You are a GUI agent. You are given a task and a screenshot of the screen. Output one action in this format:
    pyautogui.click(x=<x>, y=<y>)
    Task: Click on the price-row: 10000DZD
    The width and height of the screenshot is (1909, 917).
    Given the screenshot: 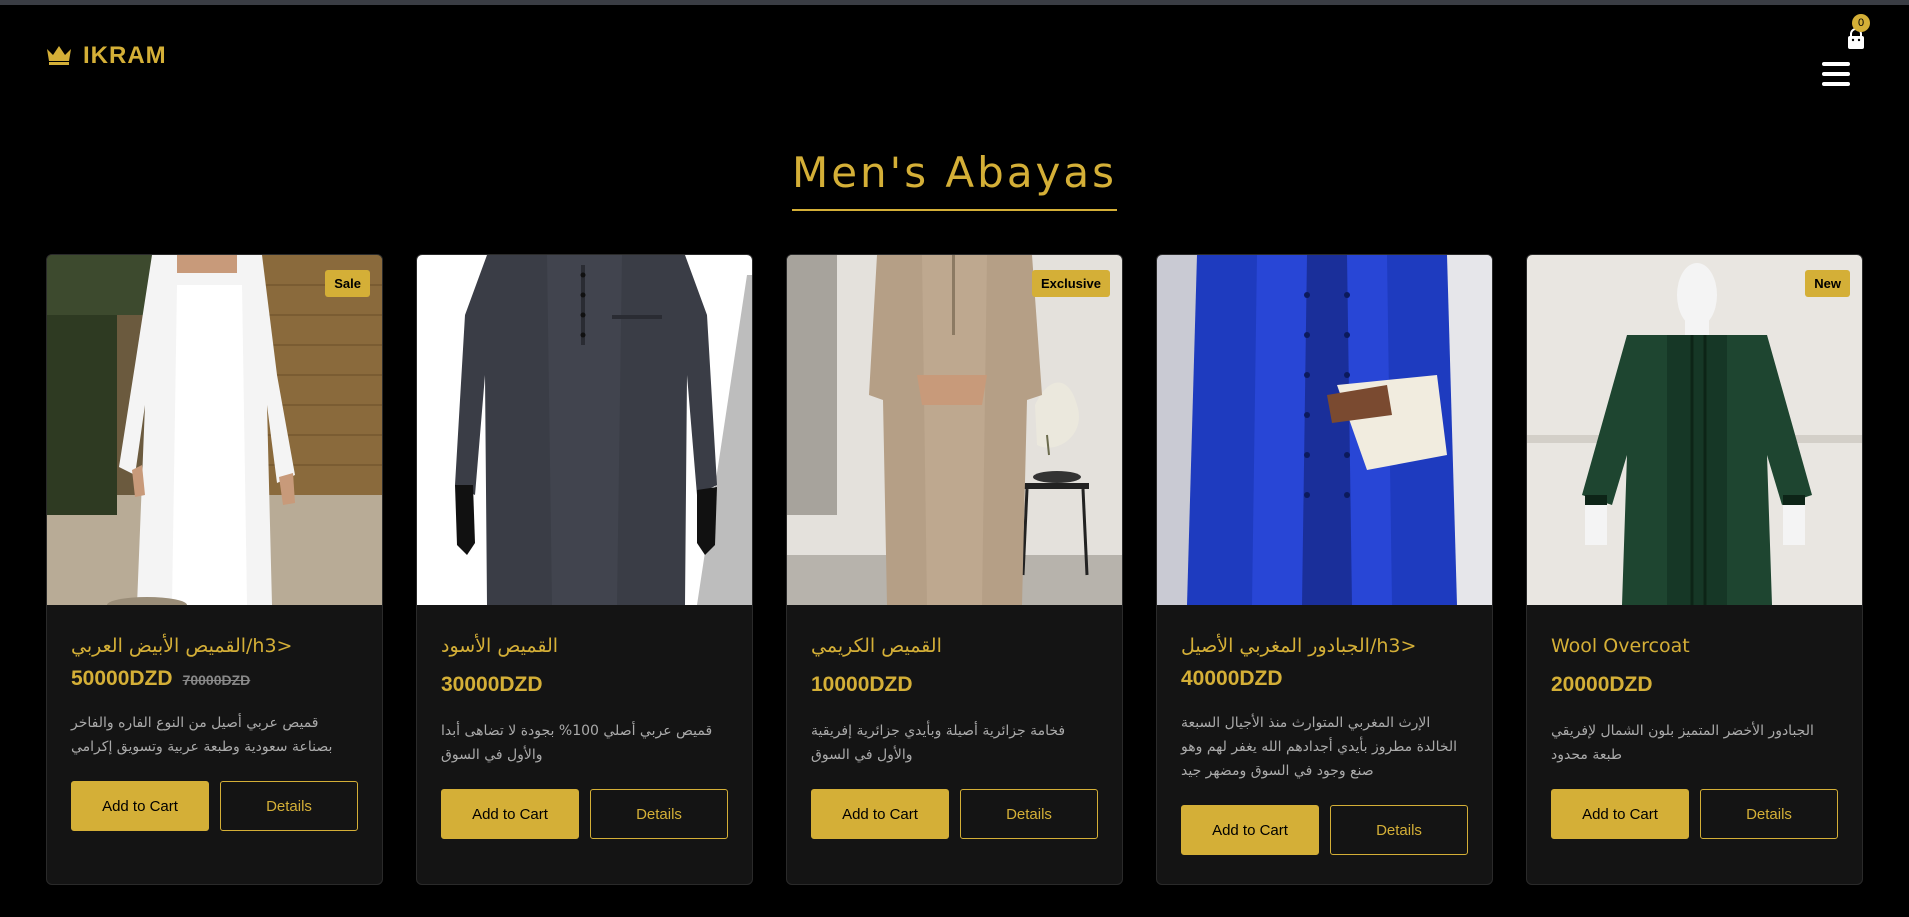 What is the action you would take?
    pyautogui.click(x=954, y=685)
    